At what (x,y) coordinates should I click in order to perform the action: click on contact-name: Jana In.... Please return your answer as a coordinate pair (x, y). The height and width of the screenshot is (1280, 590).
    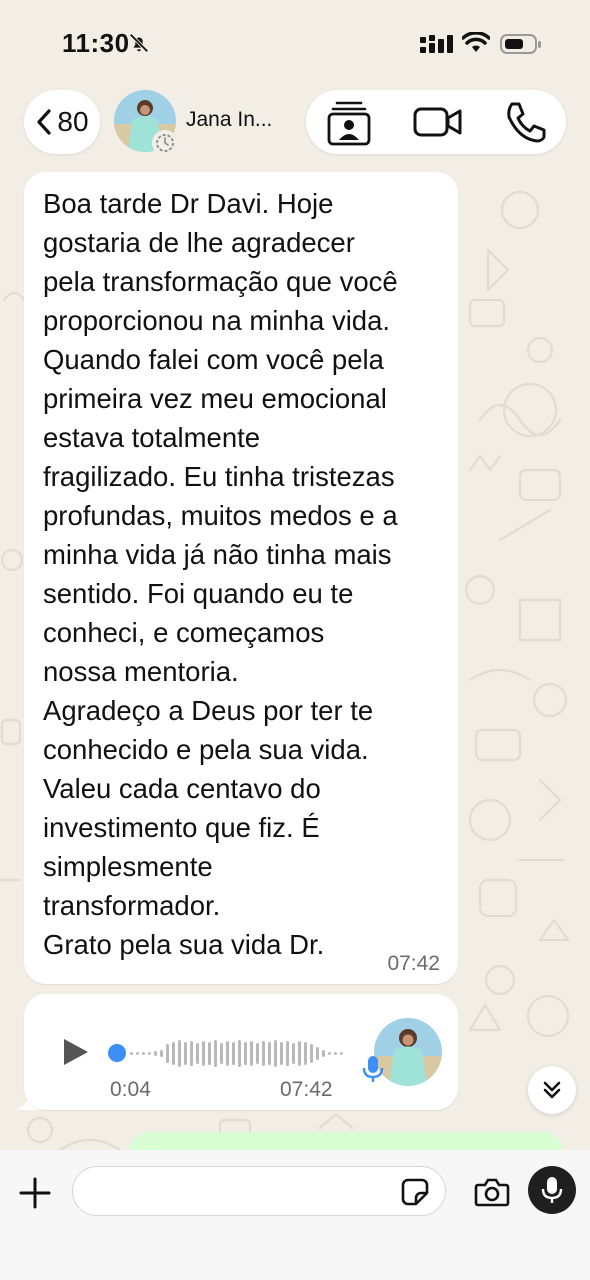
    Looking at the image, I should click on (229, 120).